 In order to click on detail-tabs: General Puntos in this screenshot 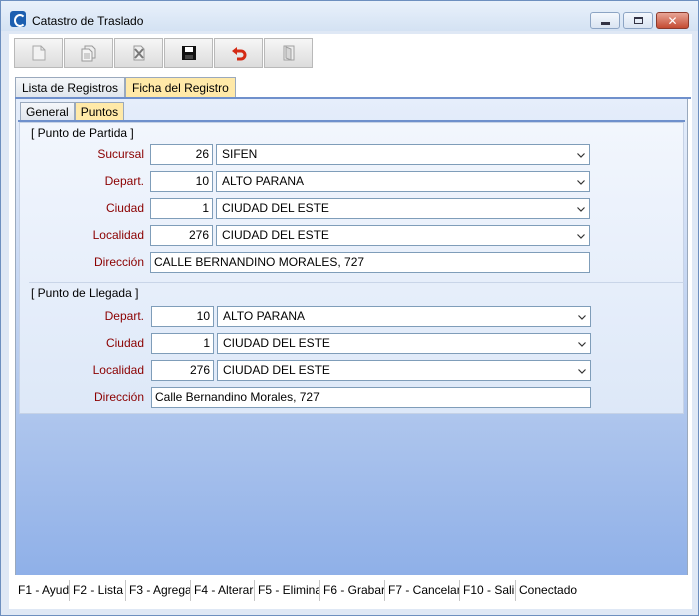, I will do `click(72, 111)`.